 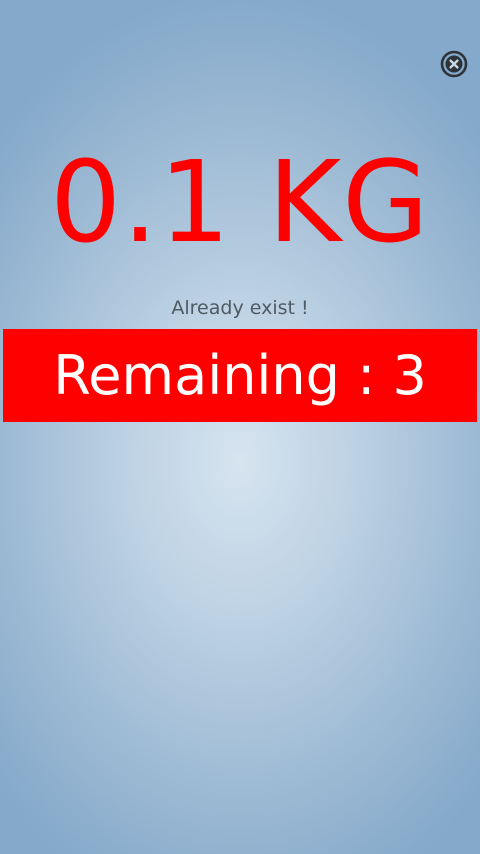 I want to click on close-circle-icon, so click(x=454, y=64).